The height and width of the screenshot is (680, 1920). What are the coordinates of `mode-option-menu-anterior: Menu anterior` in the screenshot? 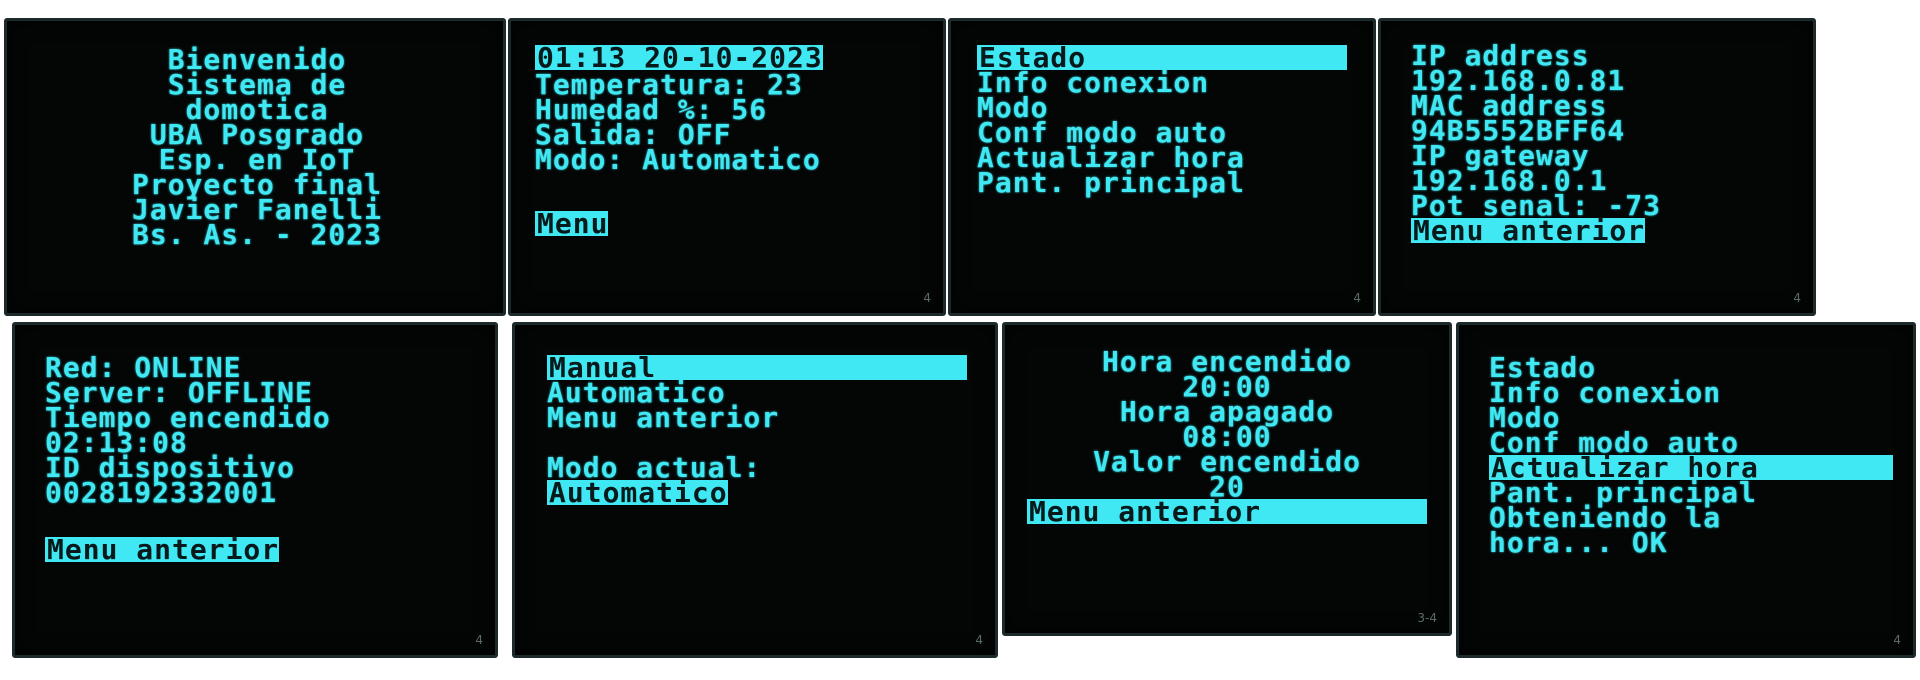 It's located at (757, 418).